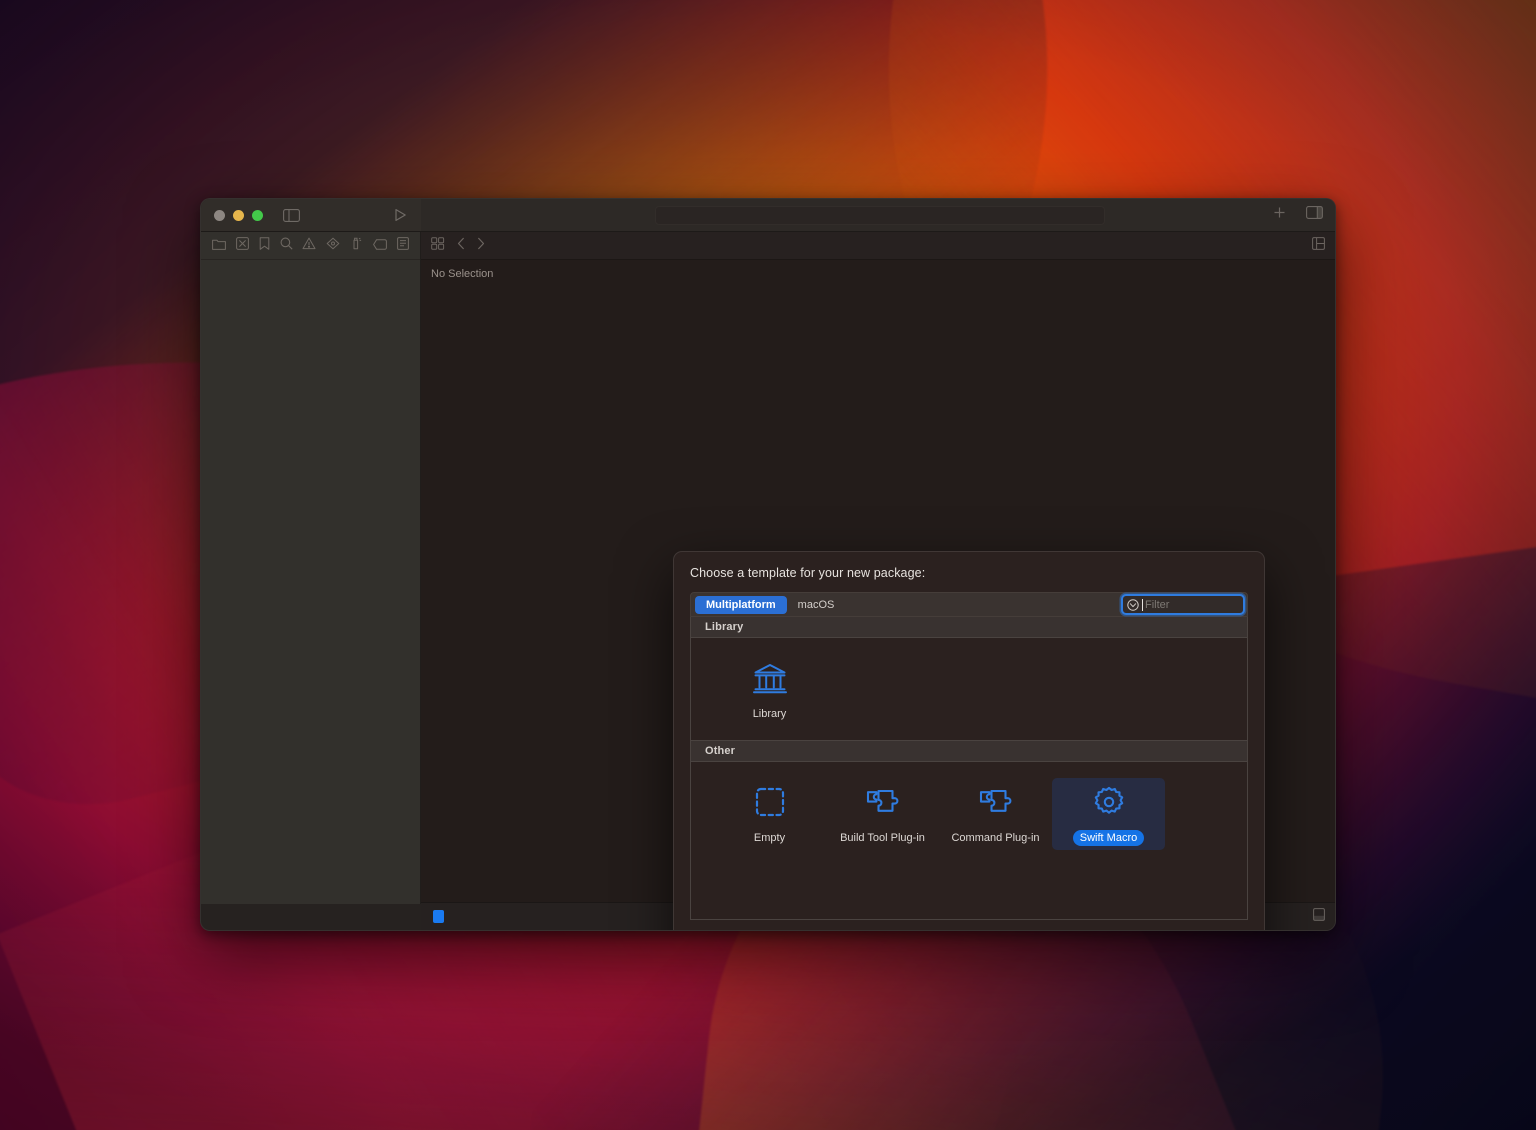  I want to click on window-titlebar, so click(768, 215).